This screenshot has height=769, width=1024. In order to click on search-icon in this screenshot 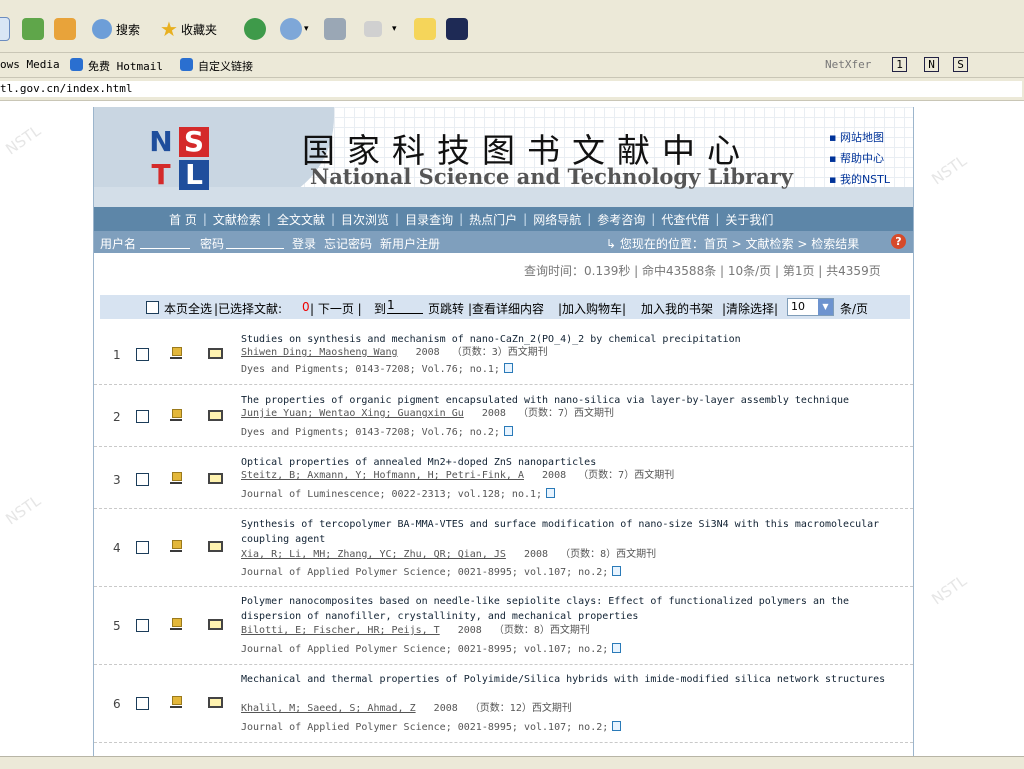, I will do `click(102, 29)`.